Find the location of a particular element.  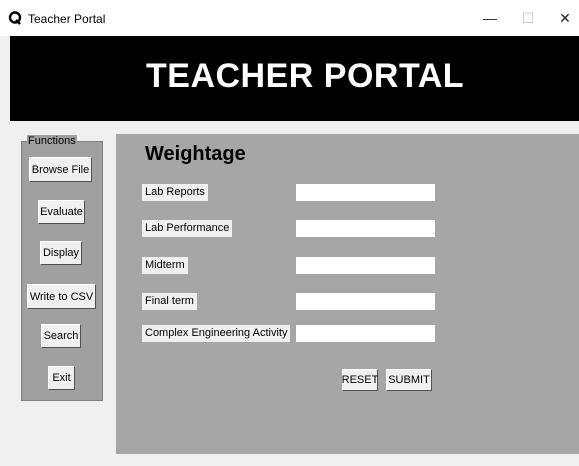

weightage-heading: Weightage is located at coordinates (195, 154).